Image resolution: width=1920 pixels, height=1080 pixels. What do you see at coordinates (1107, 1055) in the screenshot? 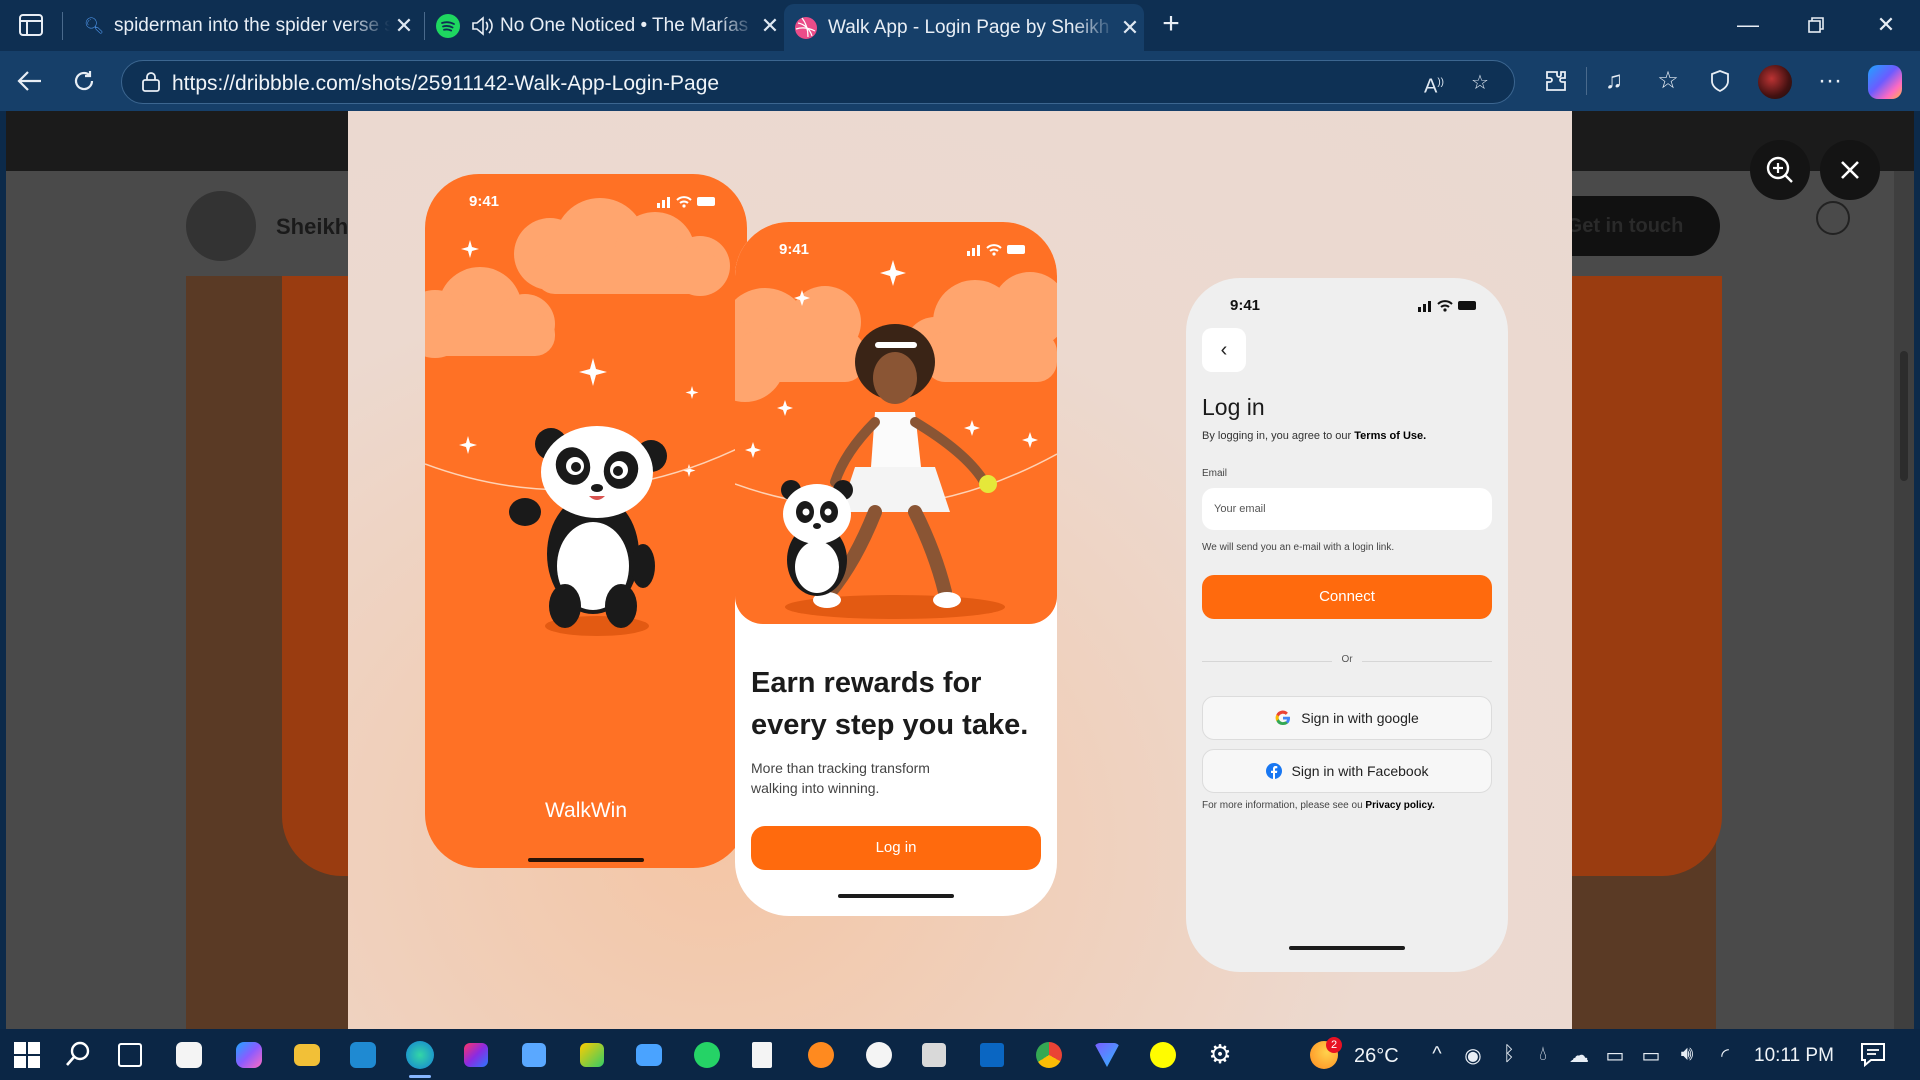
I see `app-vee-icon` at bounding box center [1107, 1055].